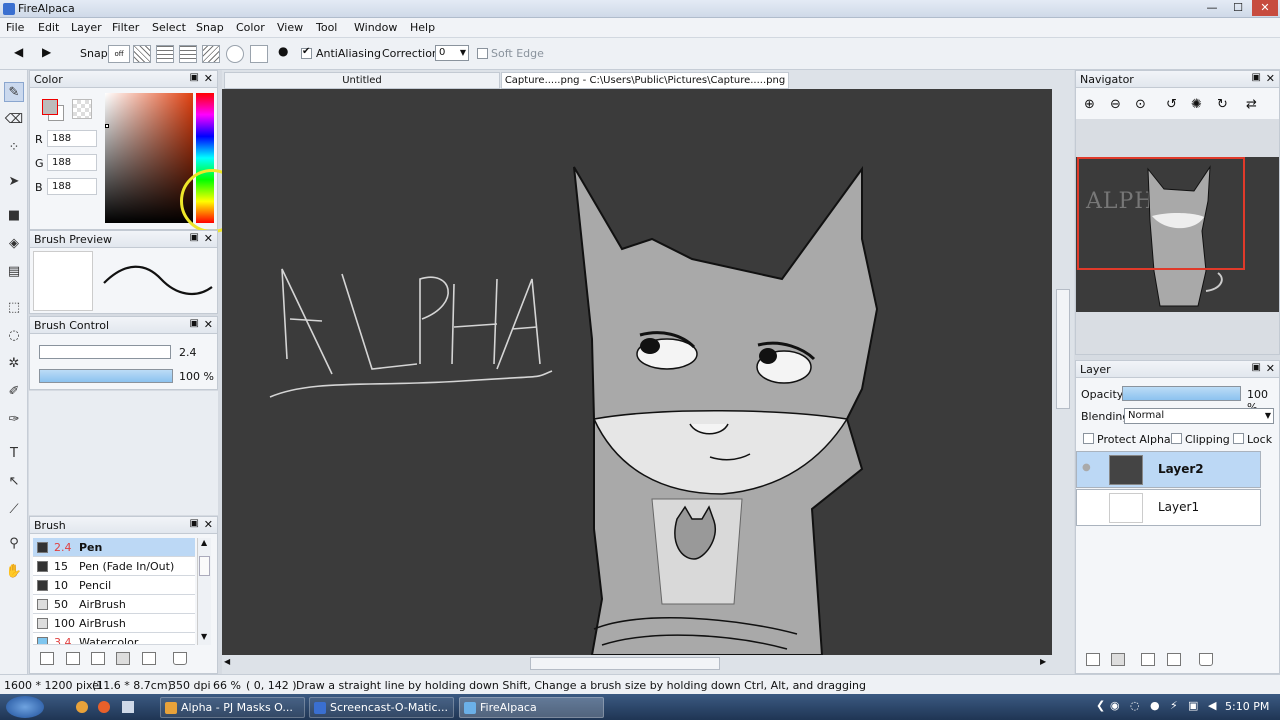 This screenshot has height=720, width=1280. Describe the element at coordinates (125, 27) in the screenshot. I see `menu-filter: Filter` at that location.